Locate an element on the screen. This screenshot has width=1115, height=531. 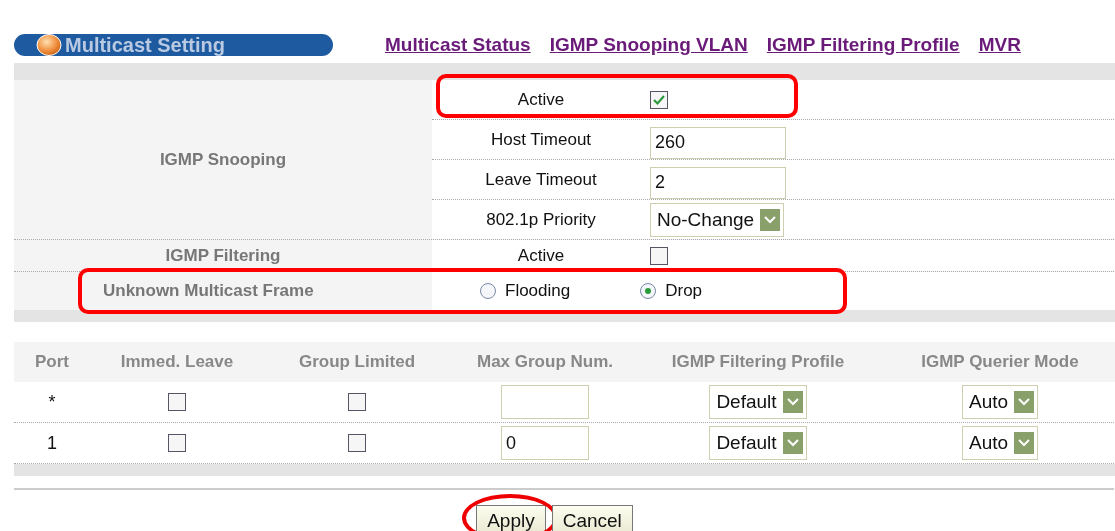
column-header: Group Limited is located at coordinates (357, 362).